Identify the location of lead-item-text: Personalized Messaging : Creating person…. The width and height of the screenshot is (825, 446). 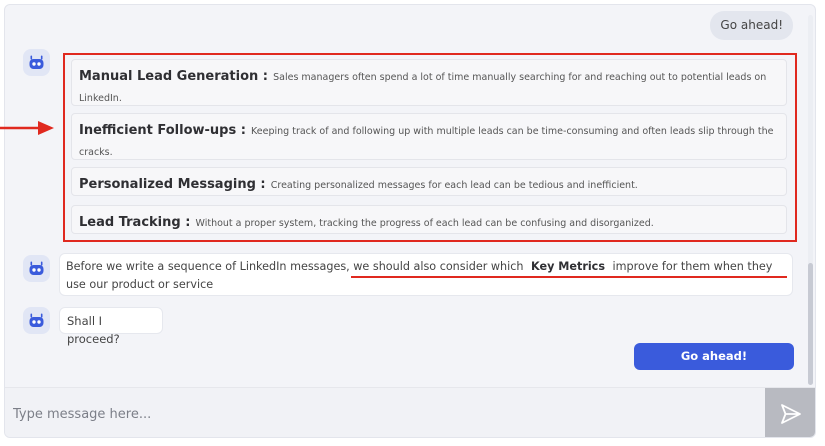
(429, 183).